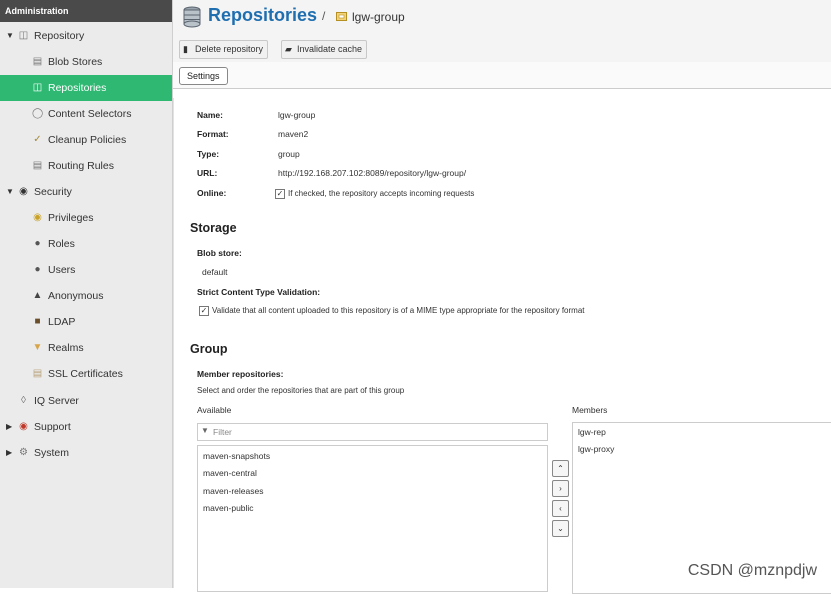  What do you see at coordinates (592, 432) in the screenshot?
I see `list-item: lgw-rep` at bounding box center [592, 432].